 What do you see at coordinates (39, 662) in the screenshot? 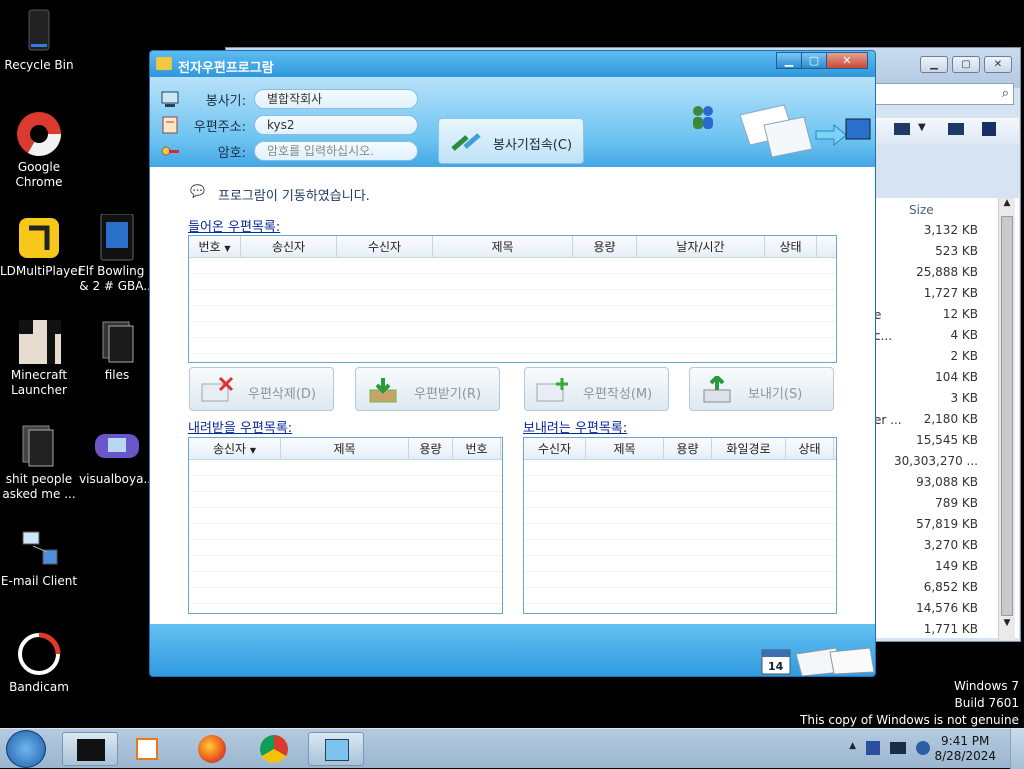
I see `desktop-icon-bandicam: Bandicam` at bounding box center [39, 662].